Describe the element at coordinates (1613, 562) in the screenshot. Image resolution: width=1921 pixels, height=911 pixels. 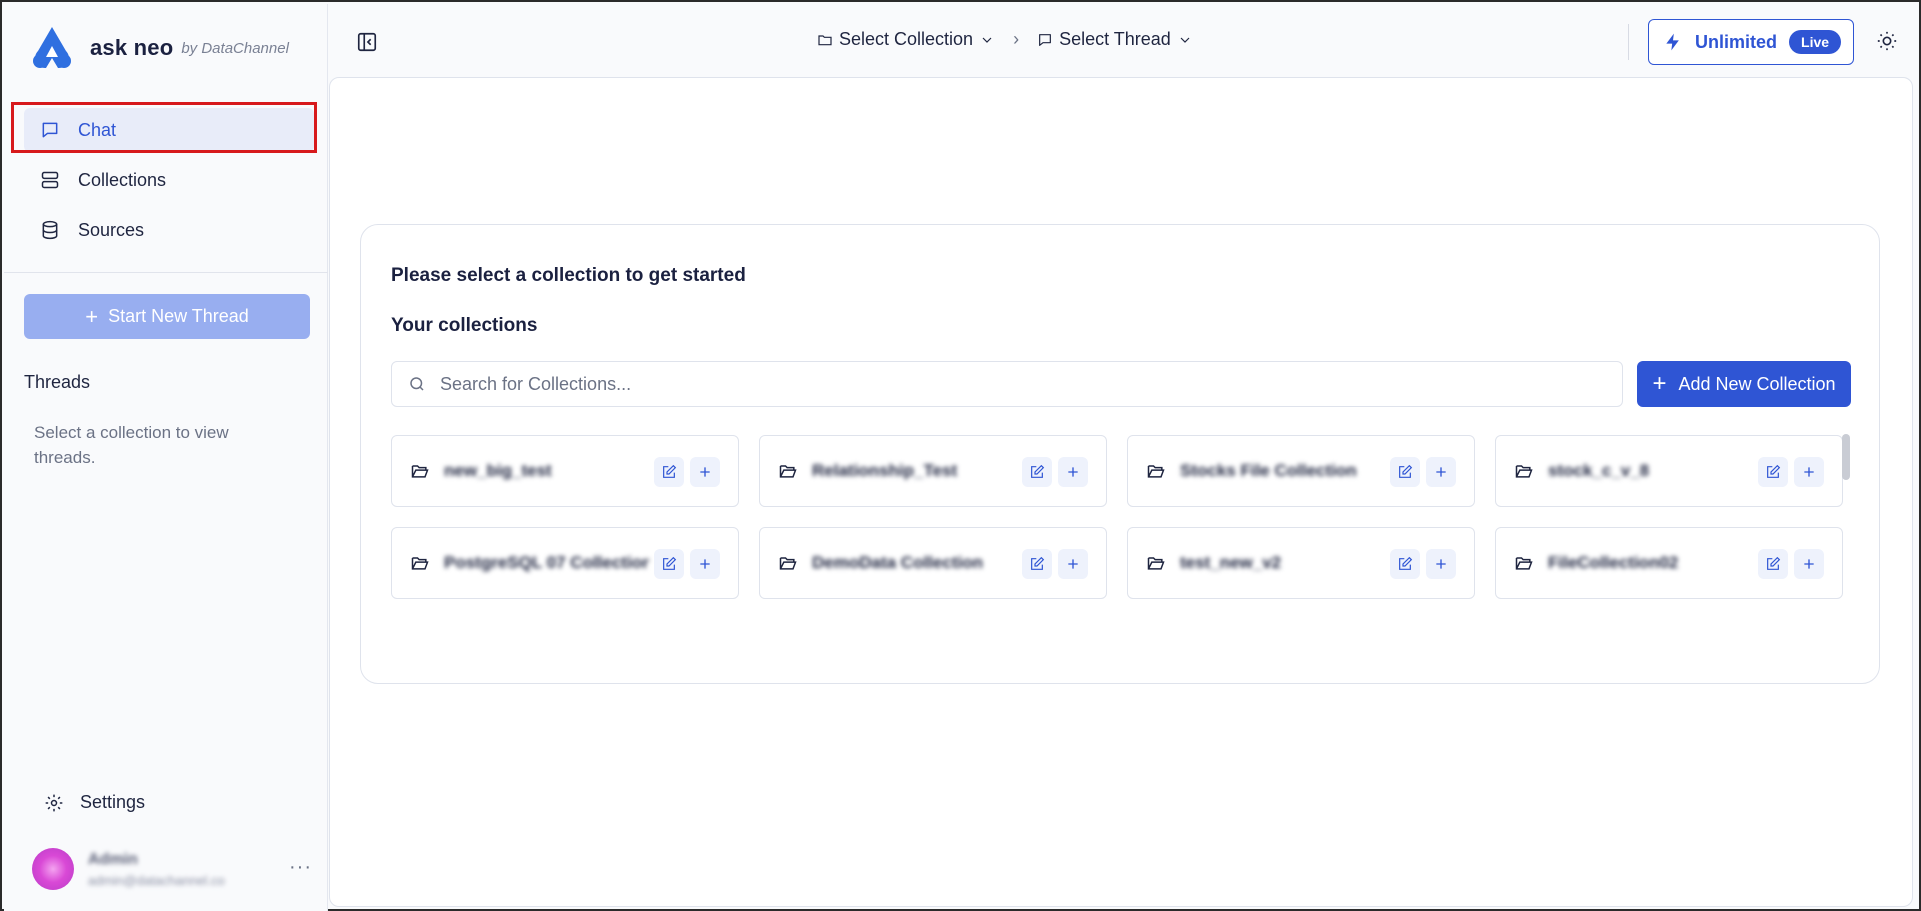
I see `collection-name: FileCollection02` at that location.